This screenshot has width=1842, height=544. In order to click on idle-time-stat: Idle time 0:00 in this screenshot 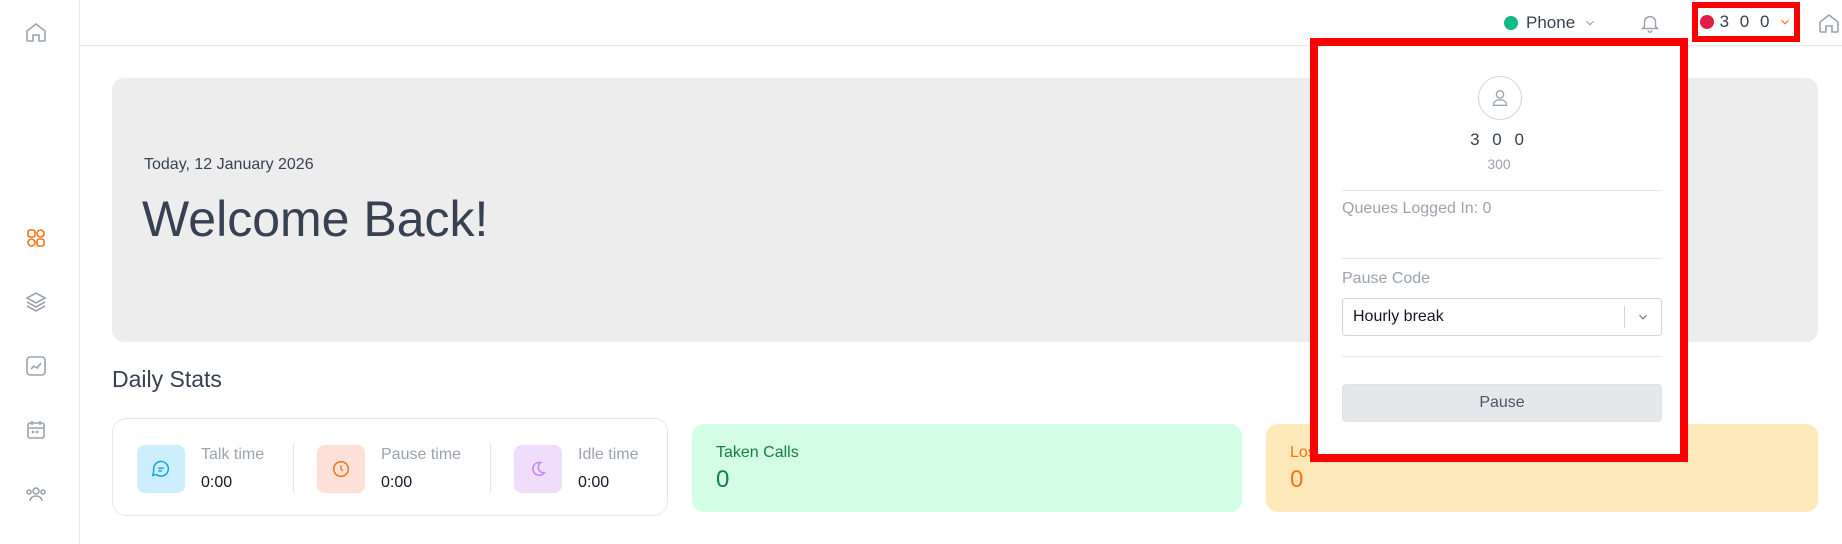, I will do `click(576, 469)`.